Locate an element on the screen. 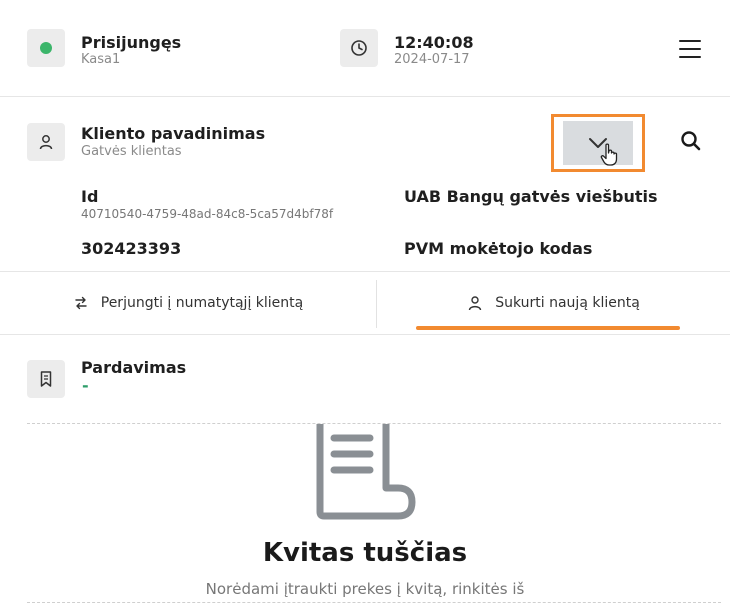 The height and width of the screenshot is (607, 730). active-tab-underline is located at coordinates (548, 328).